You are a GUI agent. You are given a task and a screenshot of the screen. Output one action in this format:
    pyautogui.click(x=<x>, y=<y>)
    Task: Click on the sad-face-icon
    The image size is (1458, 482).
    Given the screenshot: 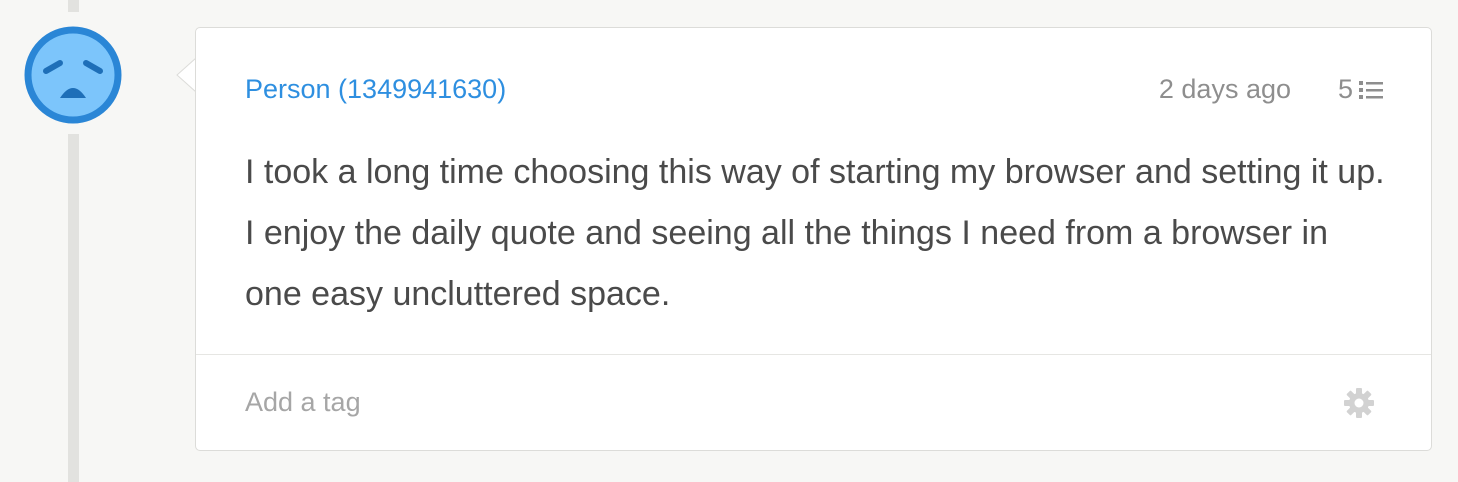 What is the action you would take?
    pyautogui.click(x=73, y=75)
    